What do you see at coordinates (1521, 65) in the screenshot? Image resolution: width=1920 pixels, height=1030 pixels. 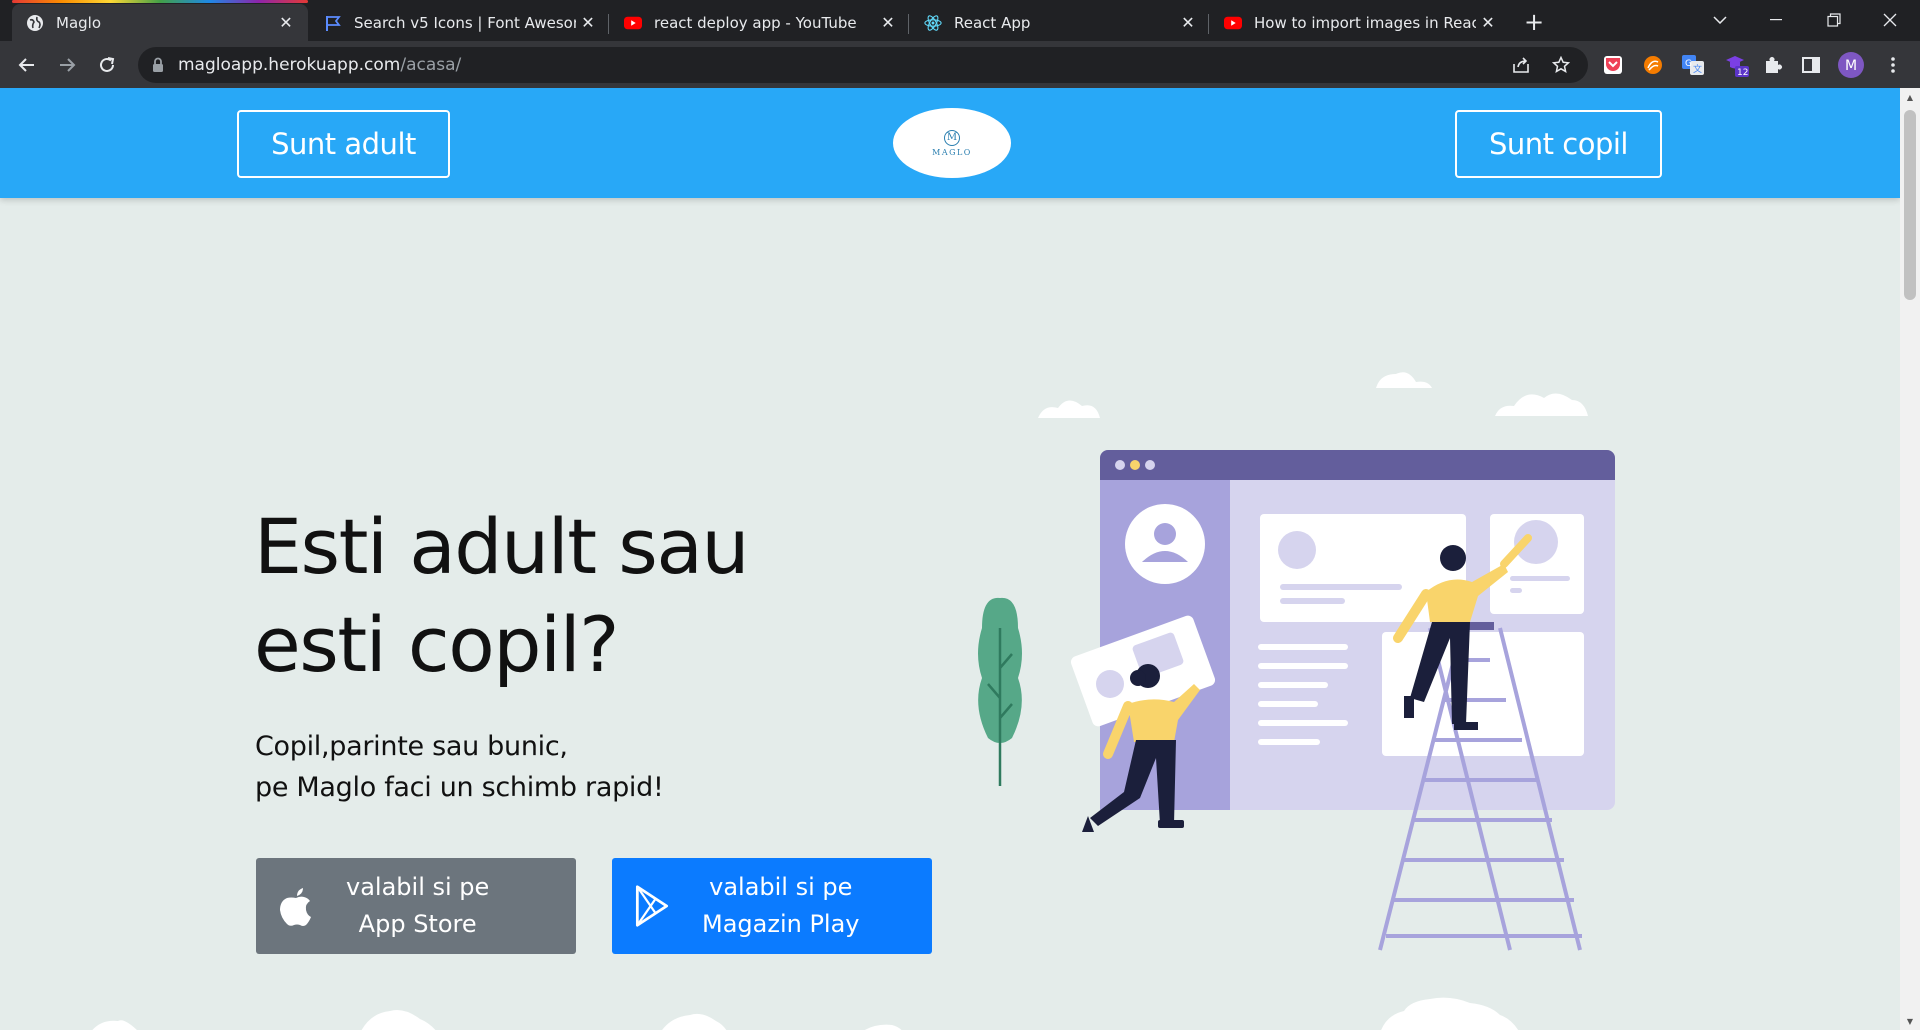 I see `share-icon` at bounding box center [1521, 65].